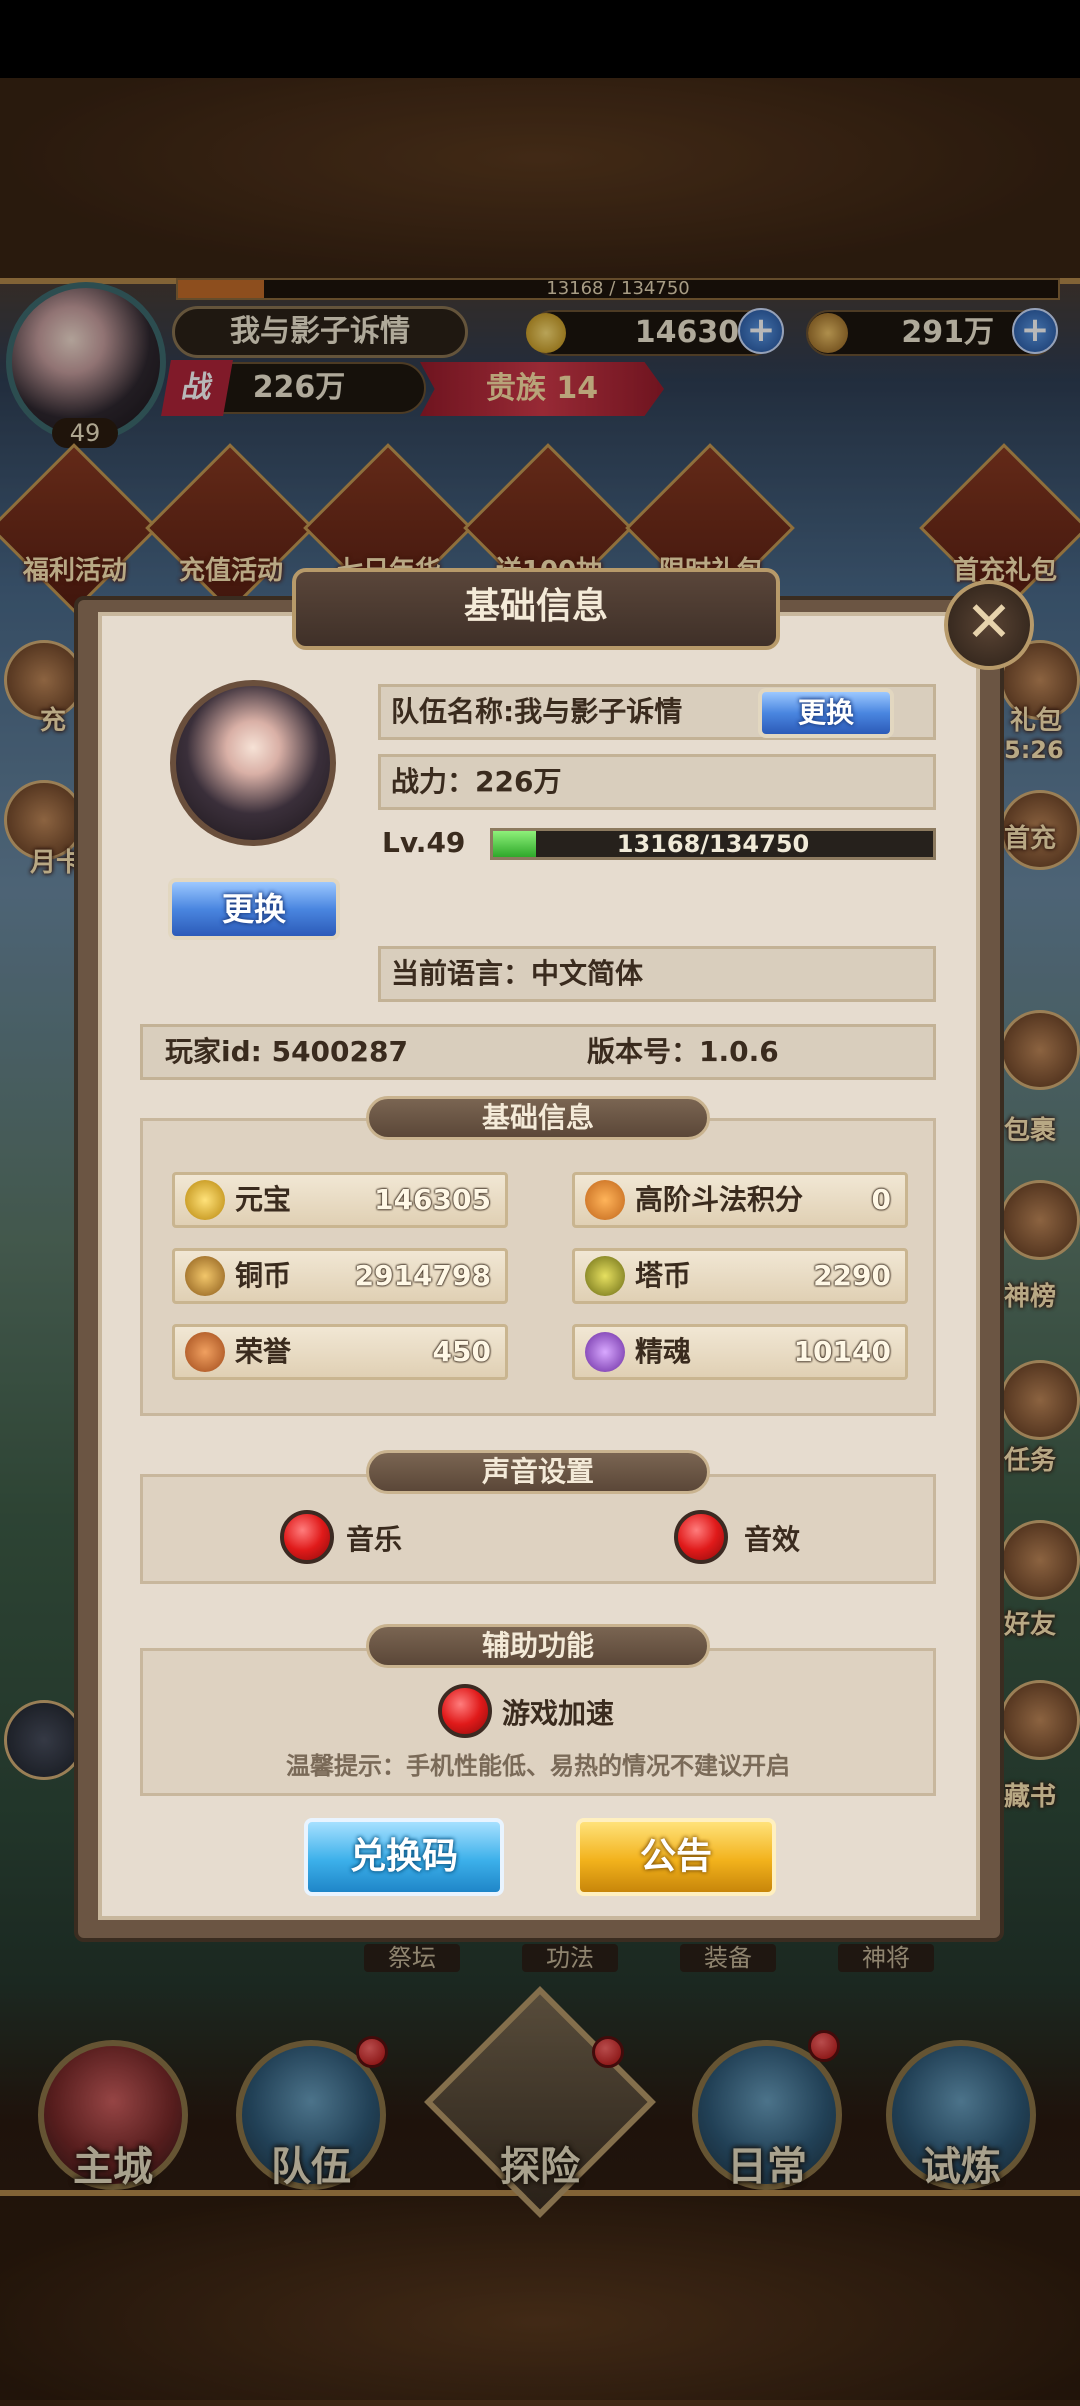 This screenshot has width=1080, height=2406. What do you see at coordinates (826, 713) in the screenshot?
I see `rename-button: 更换` at bounding box center [826, 713].